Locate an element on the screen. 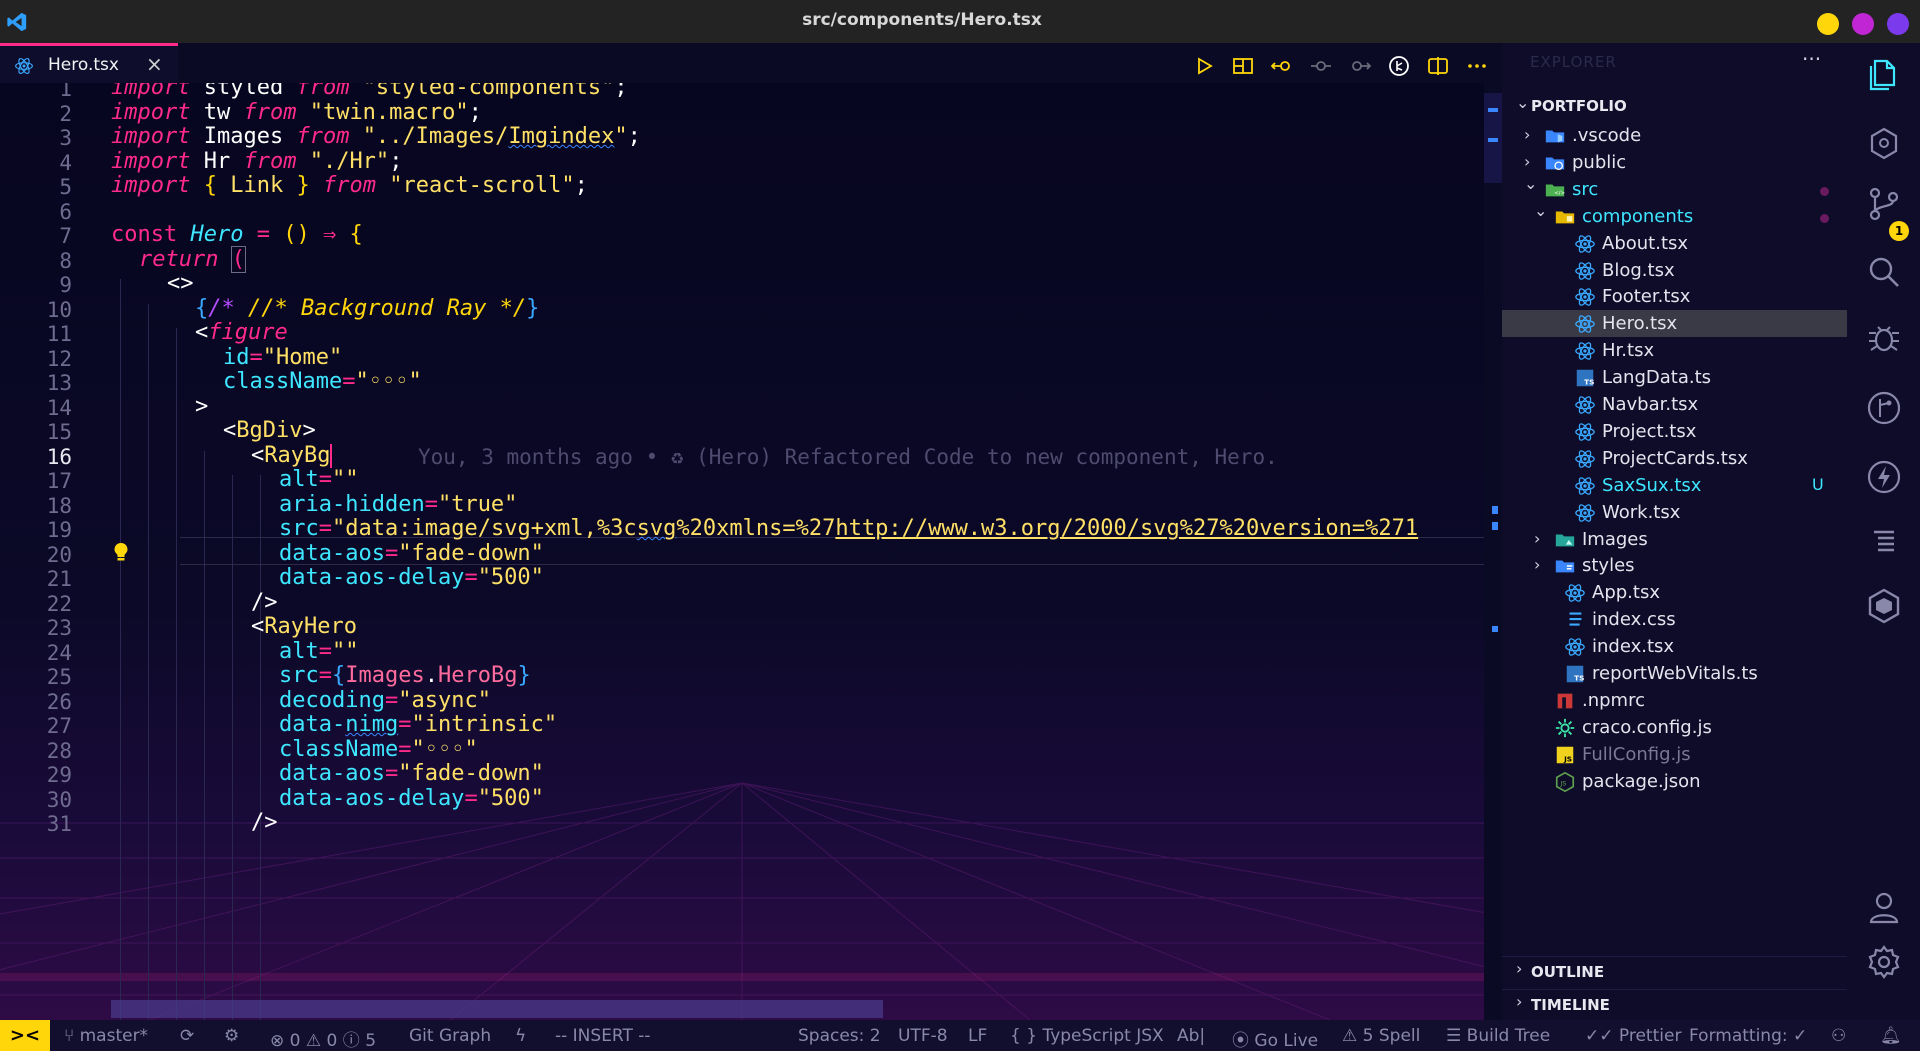  explorer-icon is located at coordinates (1884, 74).